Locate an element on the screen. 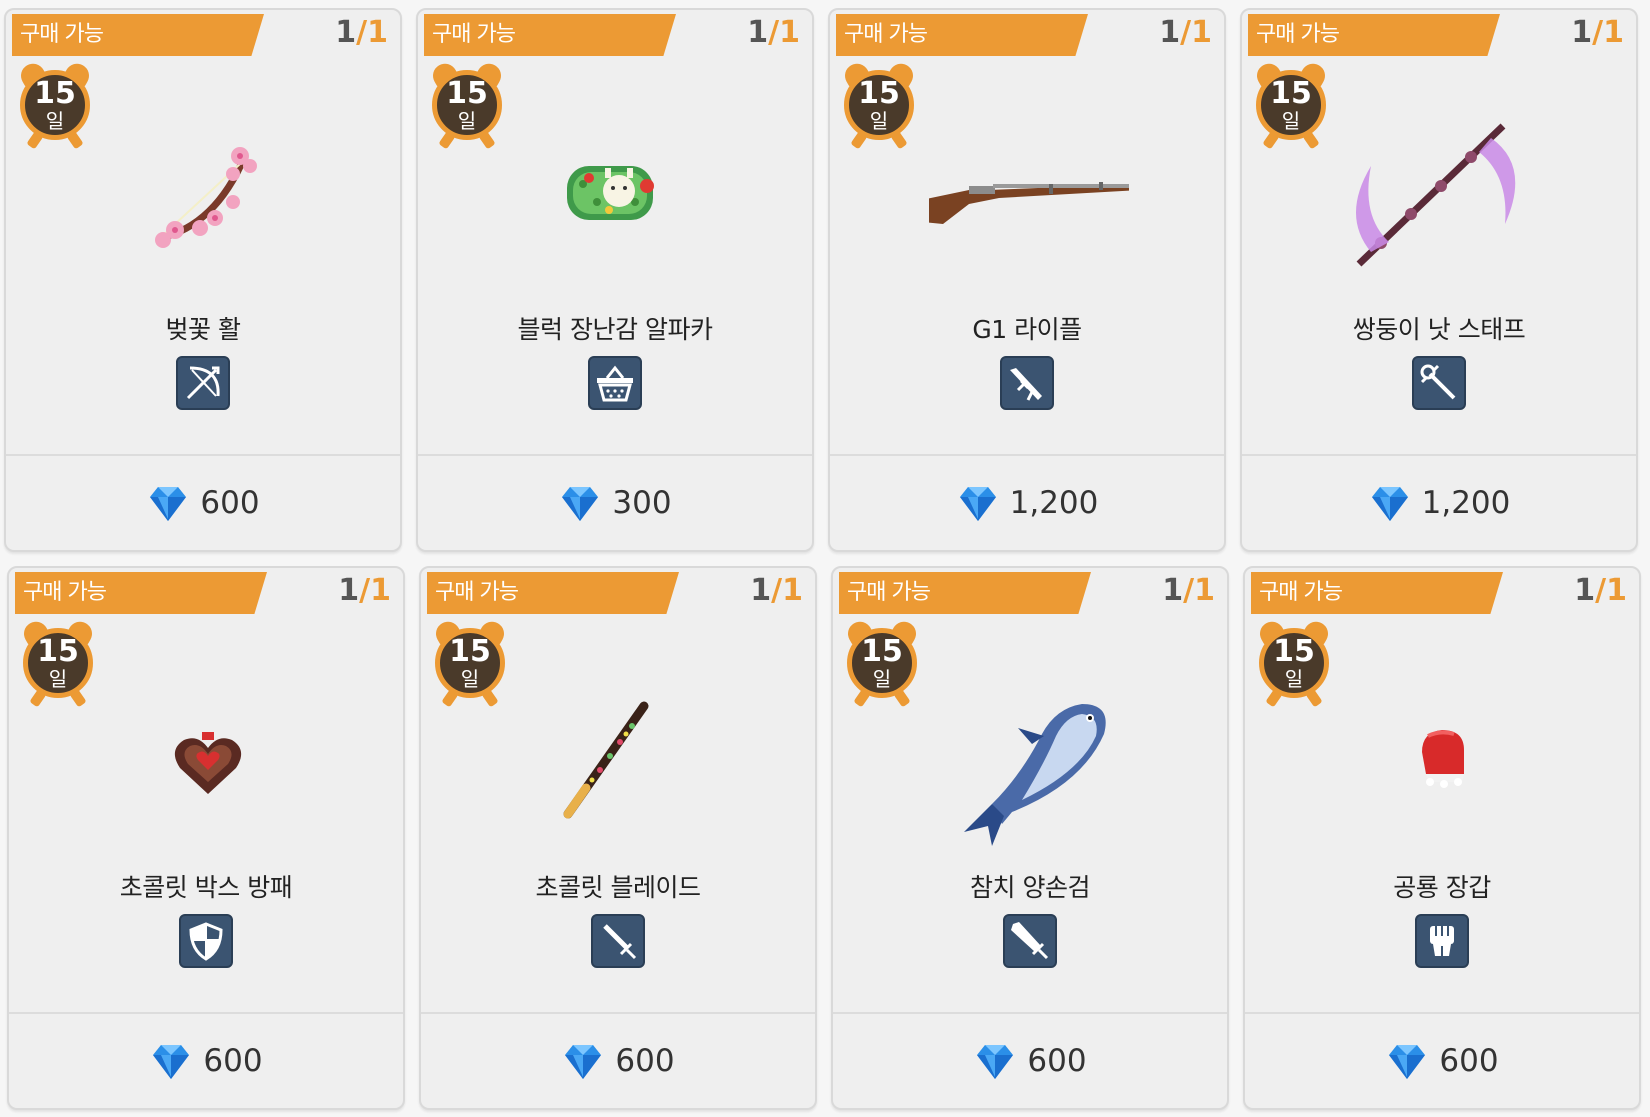 The image size is (1650, 1117). fist-icon is located at coordinates (1442, 941).